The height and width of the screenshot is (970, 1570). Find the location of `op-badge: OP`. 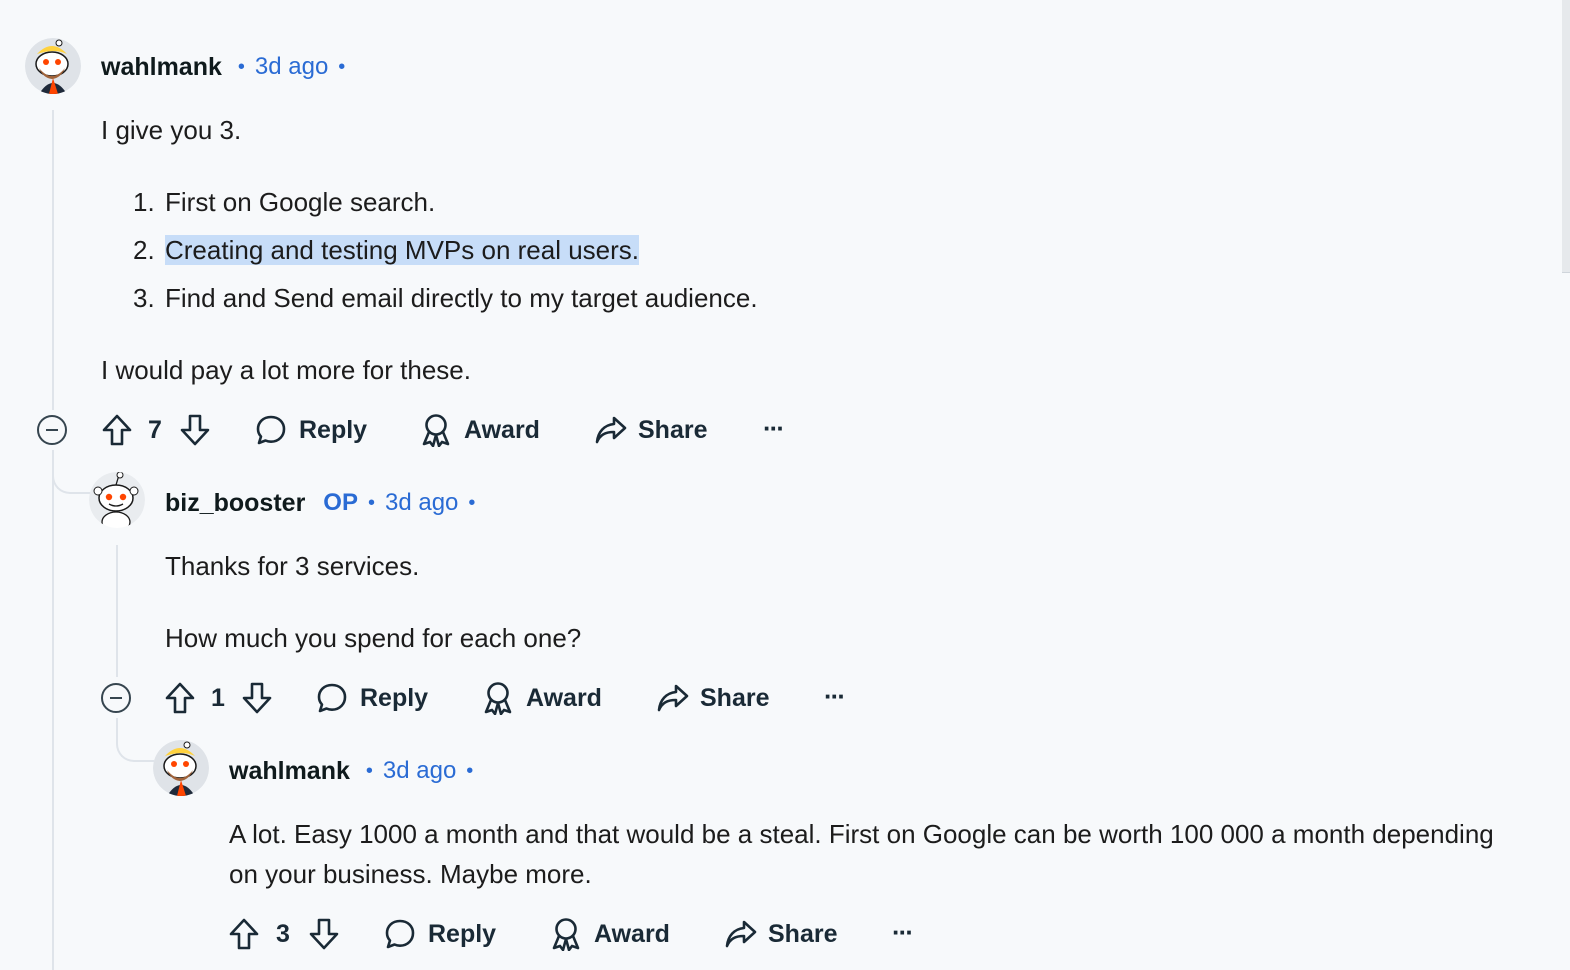

op-badge: OP is located at coordinates (340, 502).